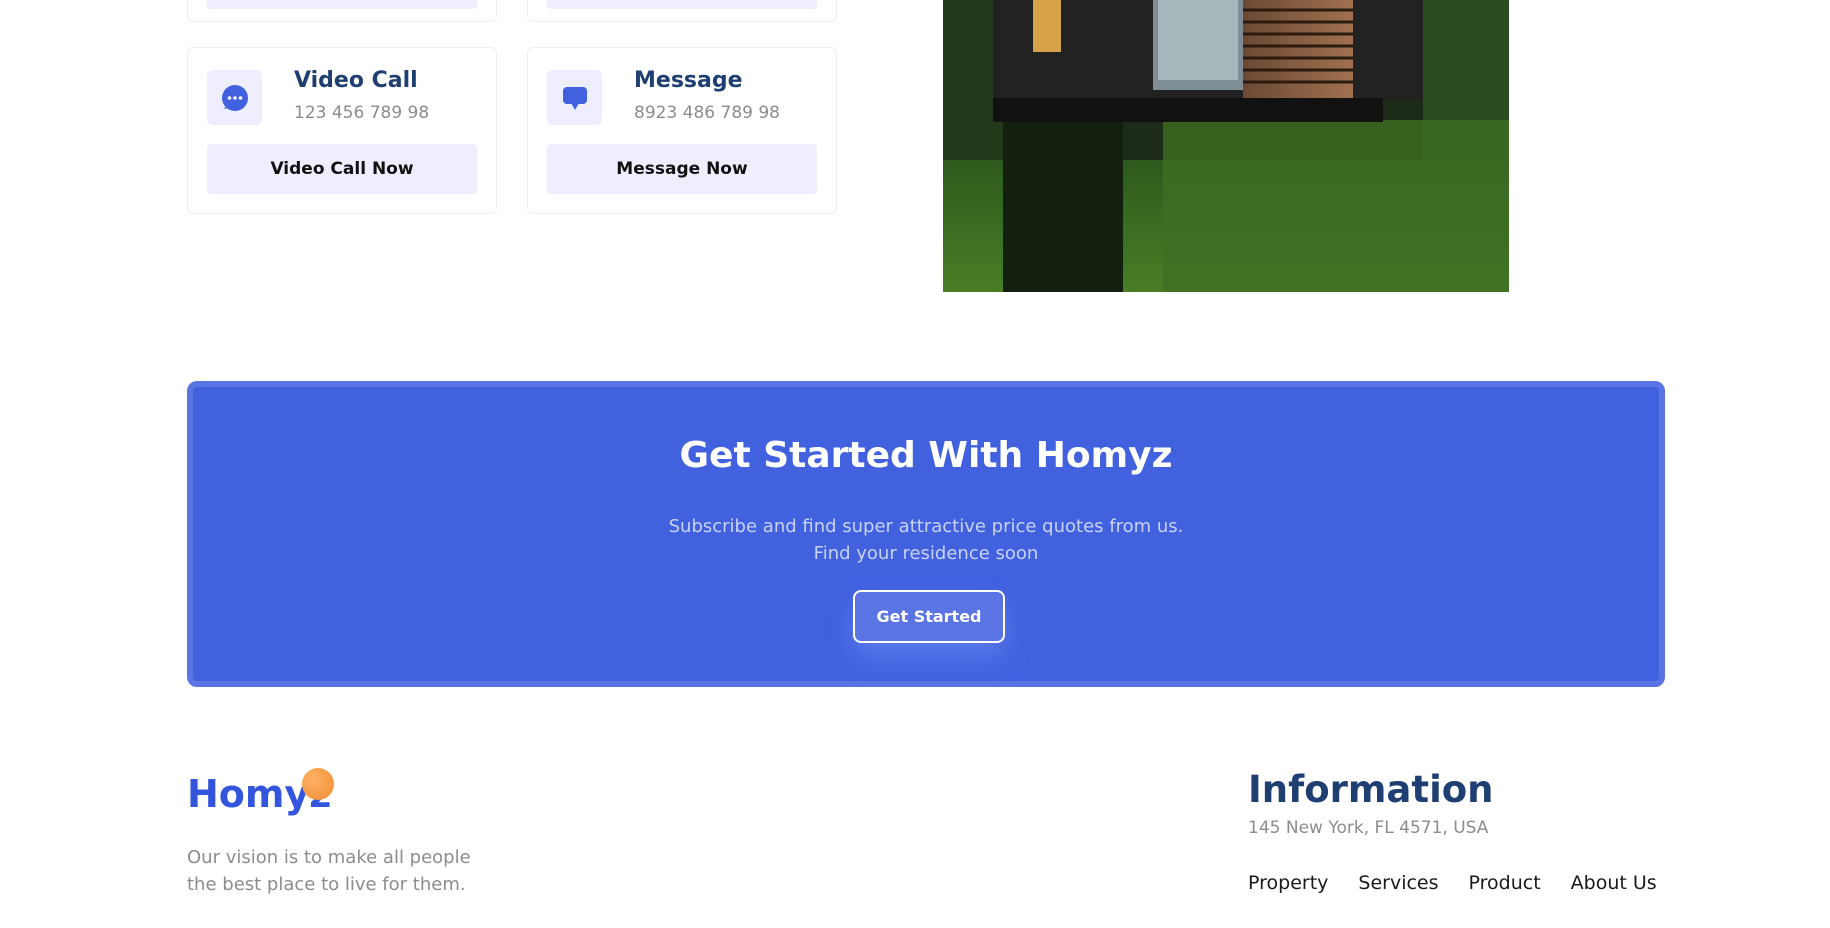 This screenshot has height=928, width=1830. I want to click on get-started-button: Get Started, so click(929, 616).